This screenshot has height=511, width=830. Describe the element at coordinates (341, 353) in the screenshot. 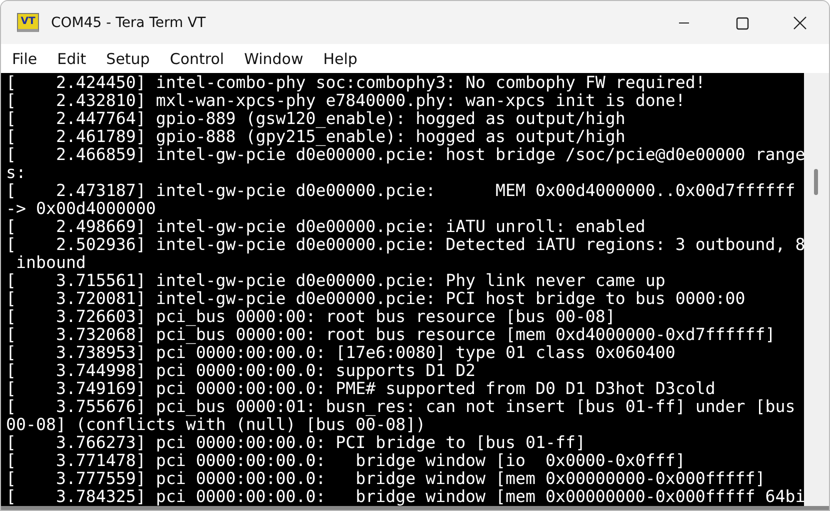

I see `terminal-line: [ 3.738953] pci 0000:00:00.0: [17e6:0080] type 01 class 0x060400` at that location.